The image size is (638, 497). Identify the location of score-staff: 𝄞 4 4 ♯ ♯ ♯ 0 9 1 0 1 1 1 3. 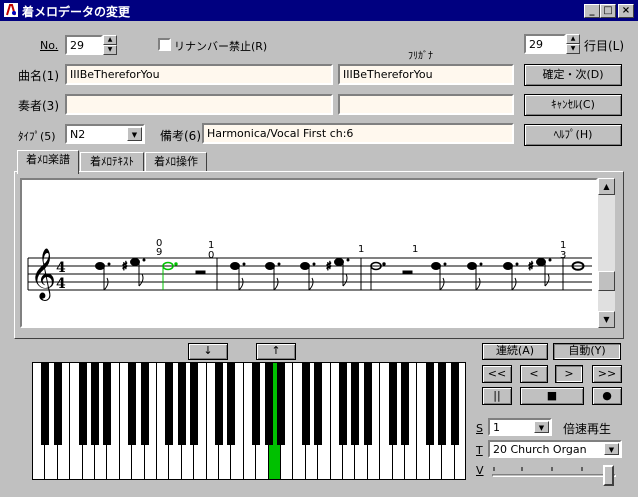
(309, 269).